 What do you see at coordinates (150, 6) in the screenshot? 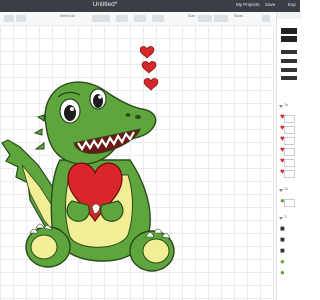
I see `app-header: Untitled* My Projects Save Exp` at bounding box center [150, 6].